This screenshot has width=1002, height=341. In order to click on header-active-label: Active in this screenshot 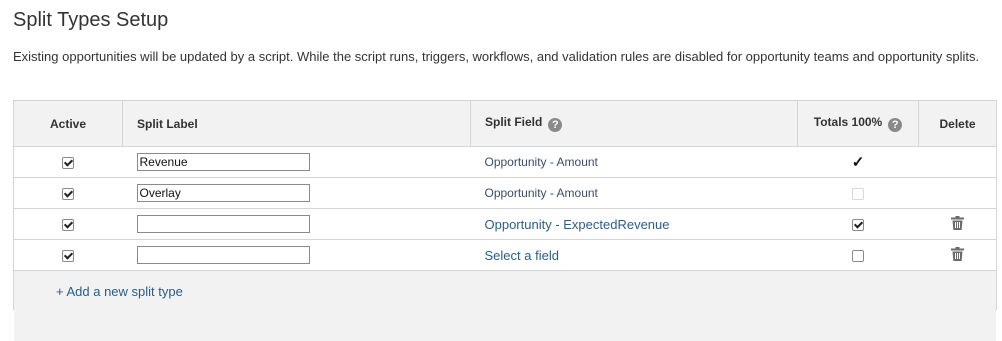, I will do `click(68, 123)`.